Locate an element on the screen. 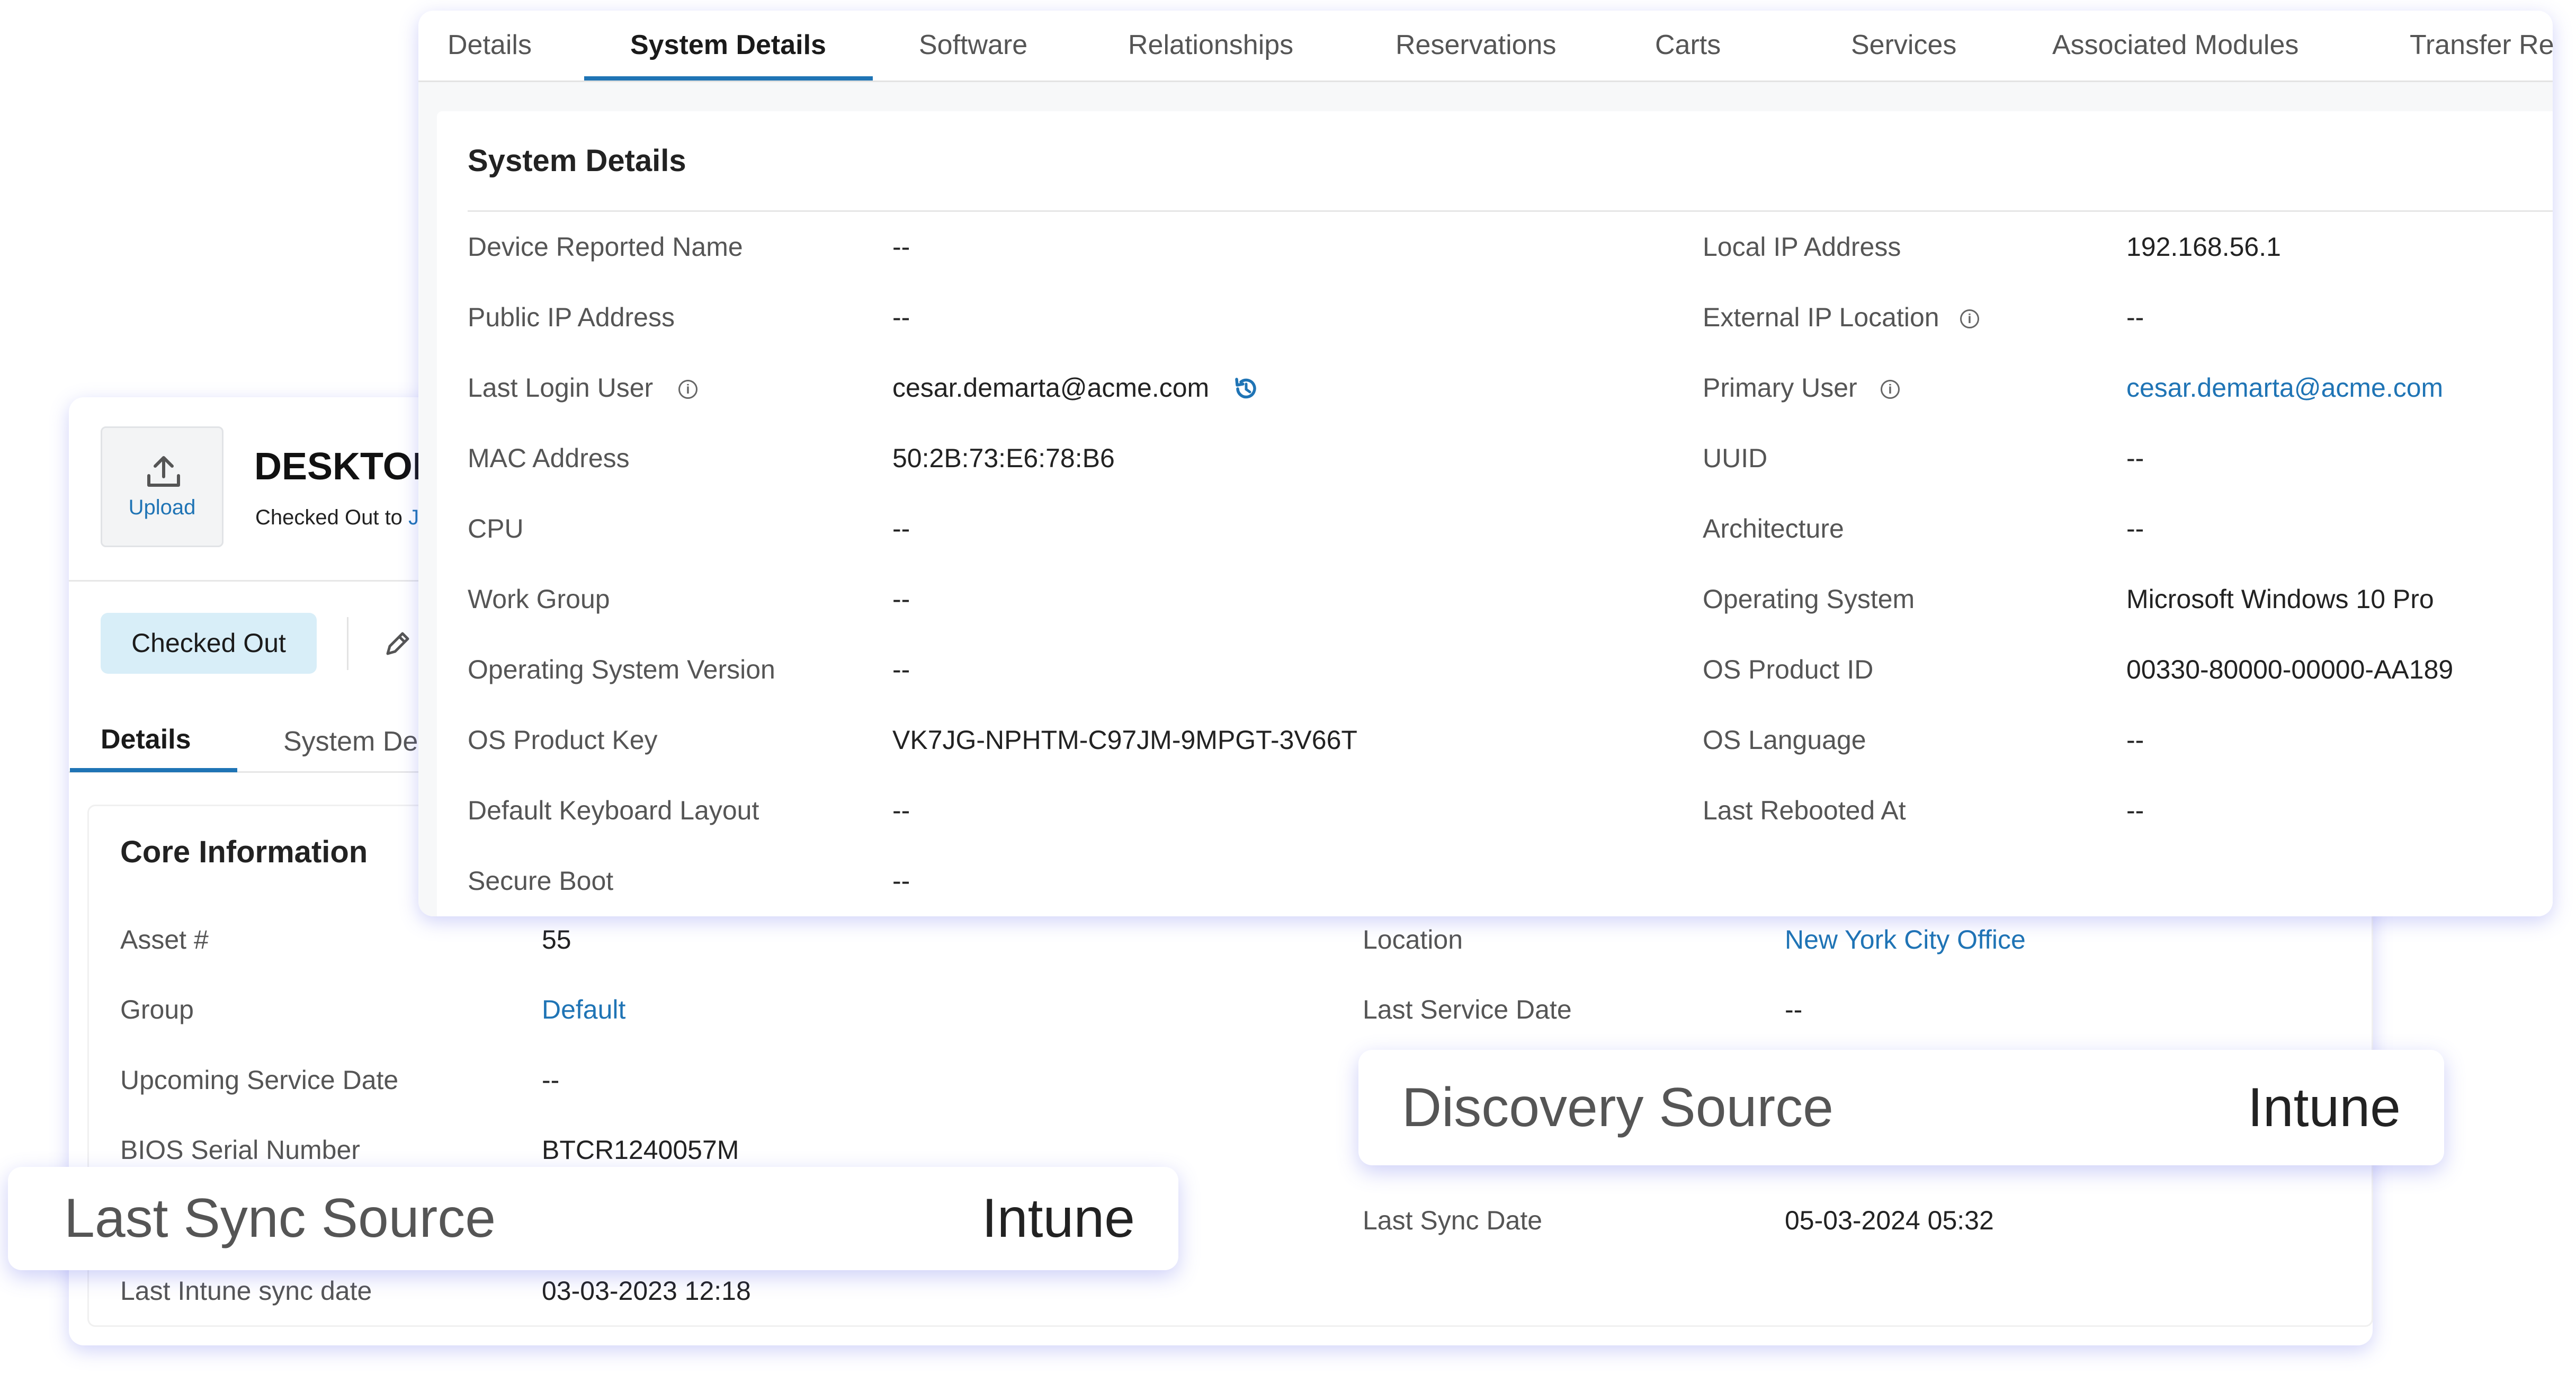  discovery-source-callout: Discovery Source Intune is located at coordinates (1901, 1108).